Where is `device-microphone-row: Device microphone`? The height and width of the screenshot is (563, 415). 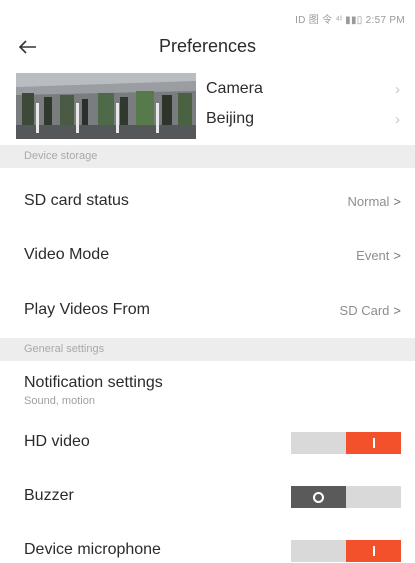
device-microphone-row: Device microphone is located at coordinates (207, 547).